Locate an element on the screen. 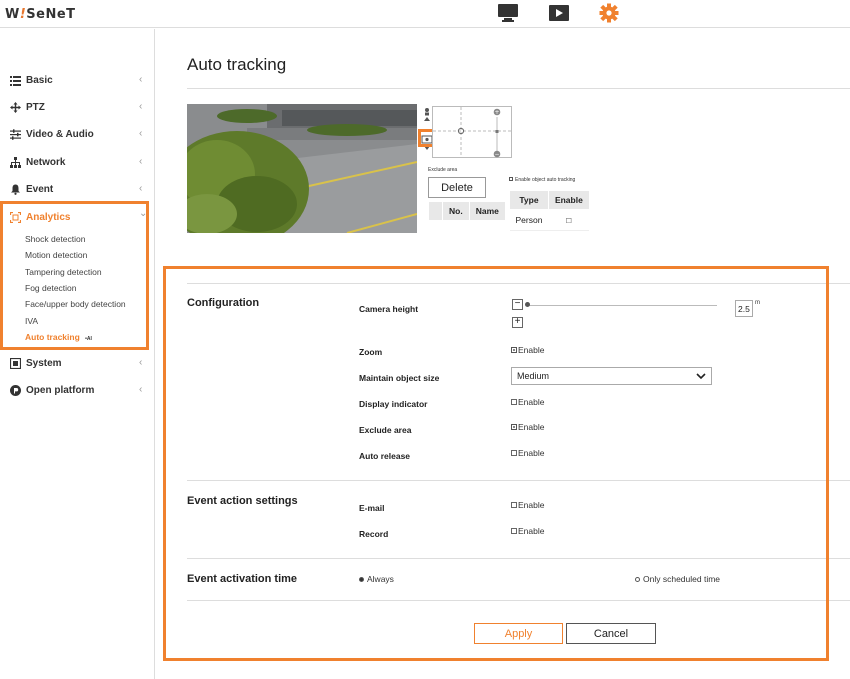 This screenshot has width=850, height=679. sidebar-item-analytics: Analytics ⌄ is located at coordinates (77, 218).